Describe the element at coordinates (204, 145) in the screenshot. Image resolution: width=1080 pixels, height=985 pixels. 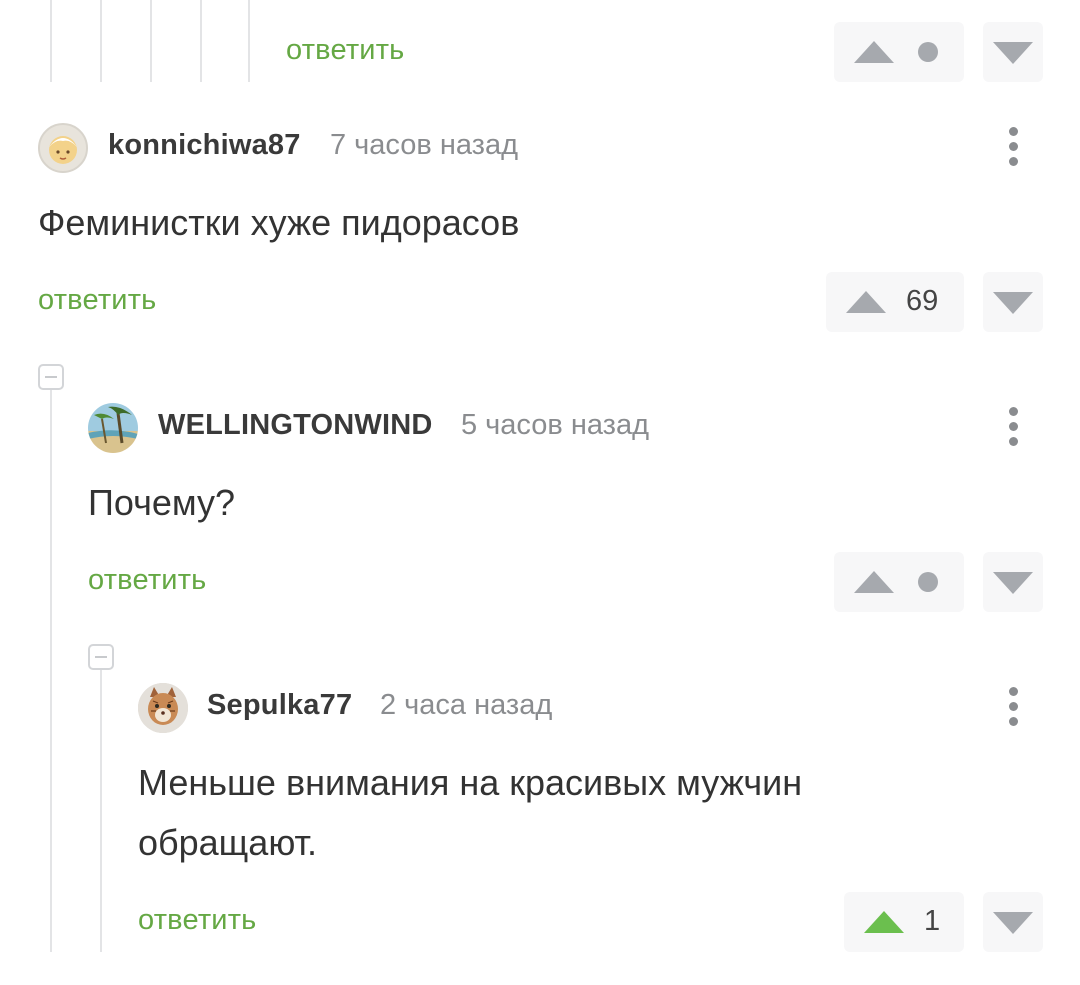
I see `username: konnichiwa87` at that location.